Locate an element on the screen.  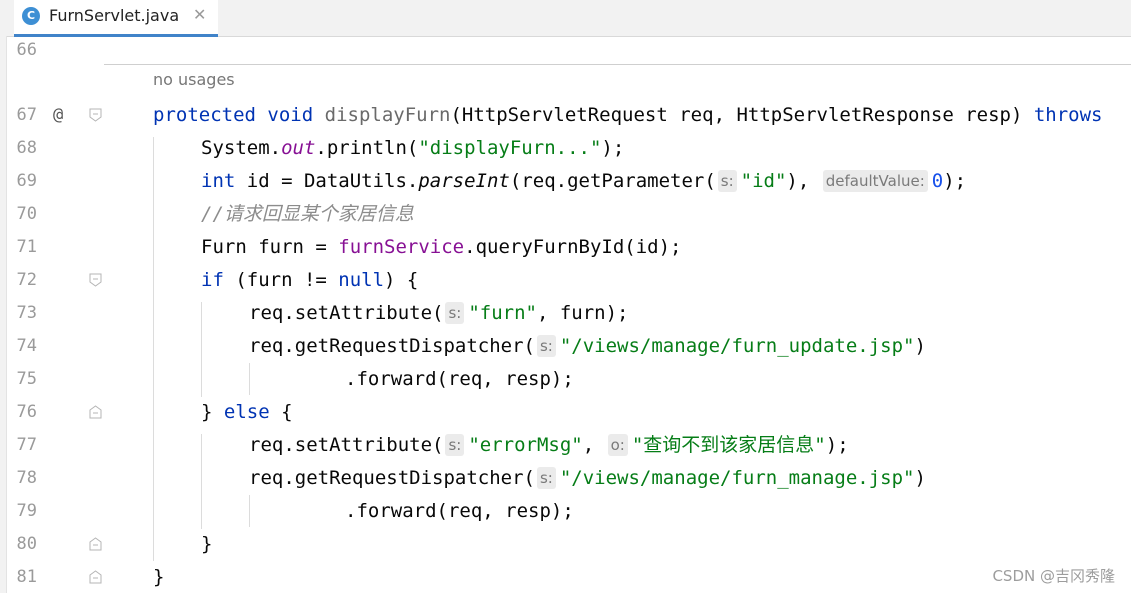
line-number: 77 is located at coordinates (26, 445).